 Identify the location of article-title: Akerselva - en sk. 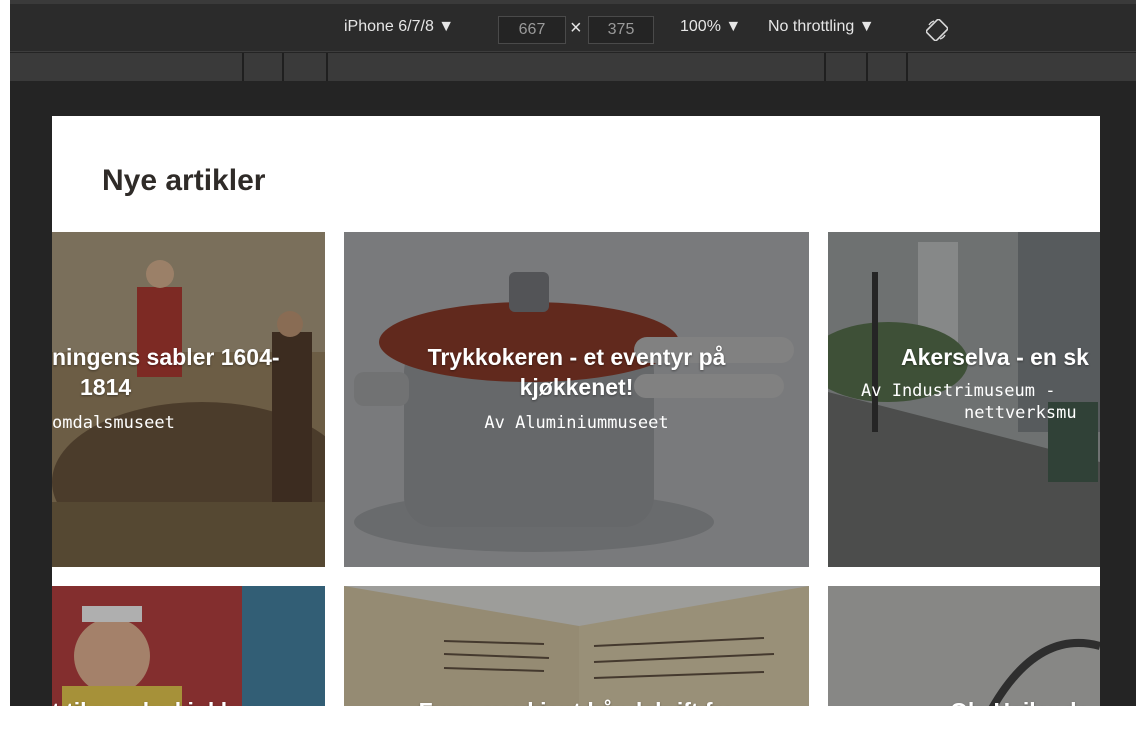
(995, 357).